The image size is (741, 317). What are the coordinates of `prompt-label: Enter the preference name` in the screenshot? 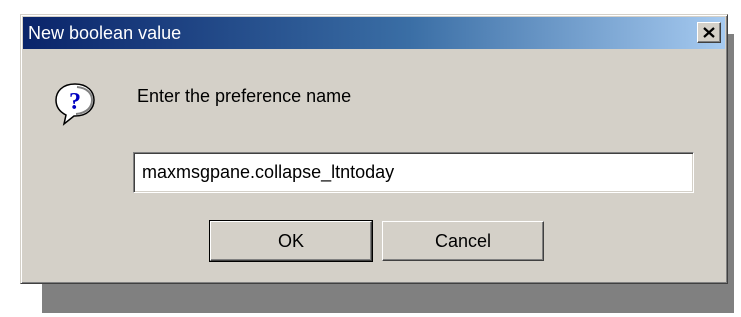 It's located at (244, 96).